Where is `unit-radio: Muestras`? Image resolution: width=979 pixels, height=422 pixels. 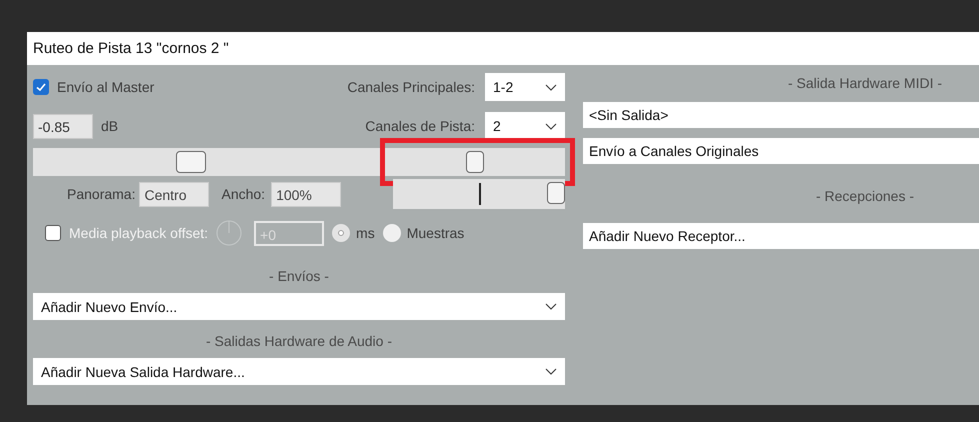
unit-radio: Muestras is located at coordinates (423, 233).